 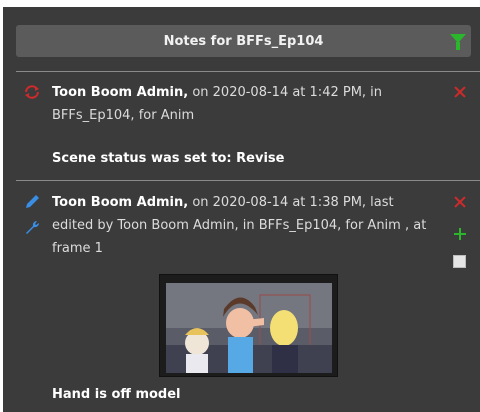 What do you see at coordinates (291, 202) in the screenshot?
I see `note-2-meta: on 2020-08-14 at 1:38 PM, last` at bounding box center [291, 202].